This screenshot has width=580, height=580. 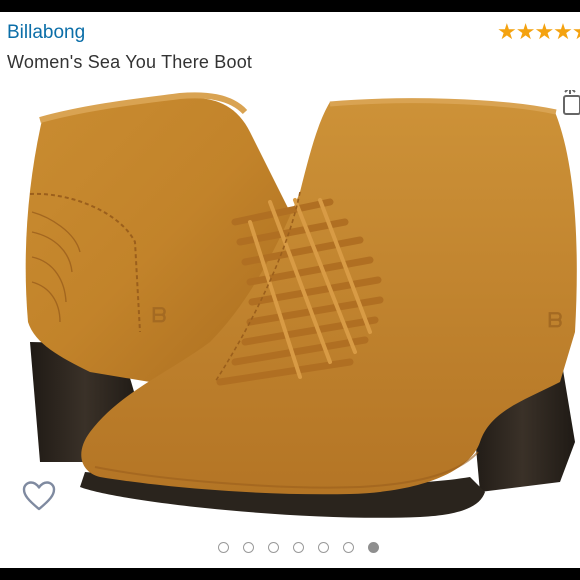 What do you see at coordinates (130, 62) in the screenshot?
I see `product-title: Women's Sea You There Boot` at bounding box center [130, 62].